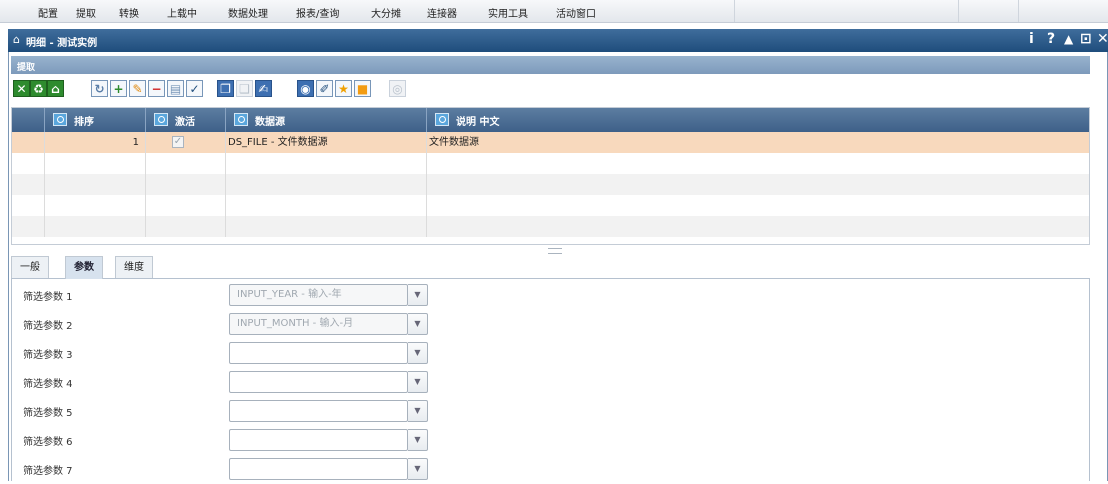 The width and height of the screenshot is (1108, 484). I want to click on active-cell: ✓, so click(186, 142).